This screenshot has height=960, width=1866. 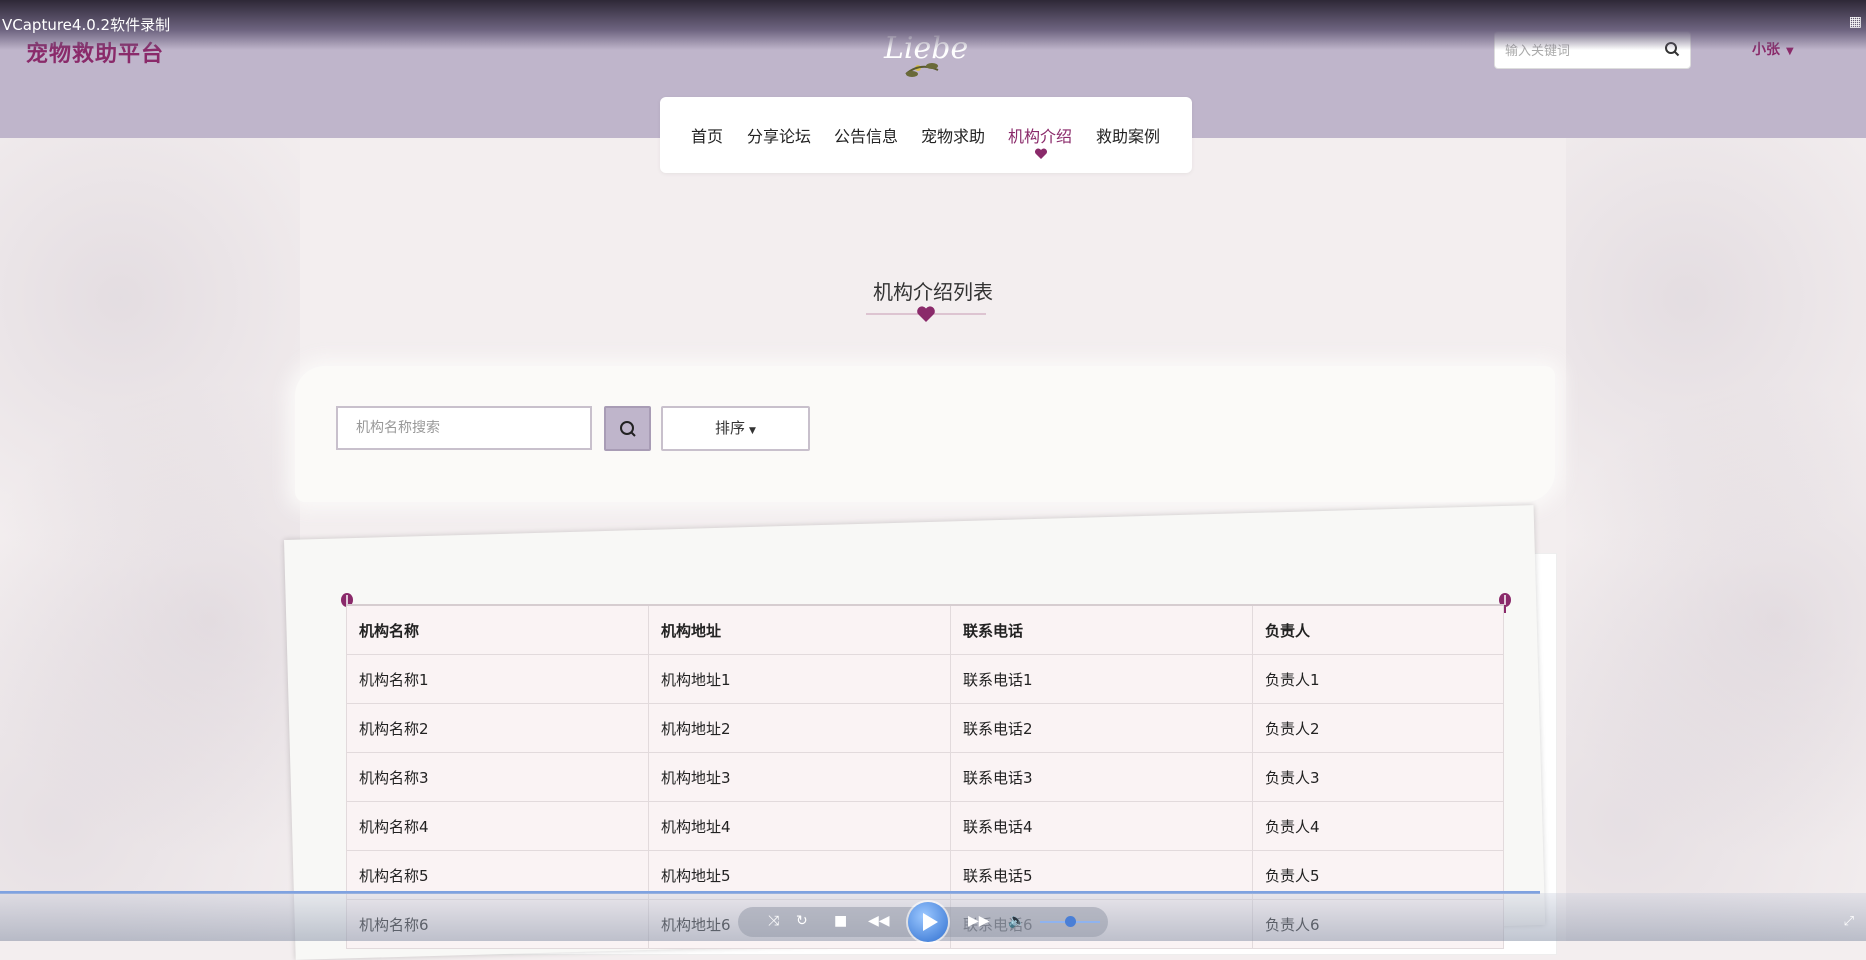 I want to click on sort-label: 排序, so click(x=730, y=428).